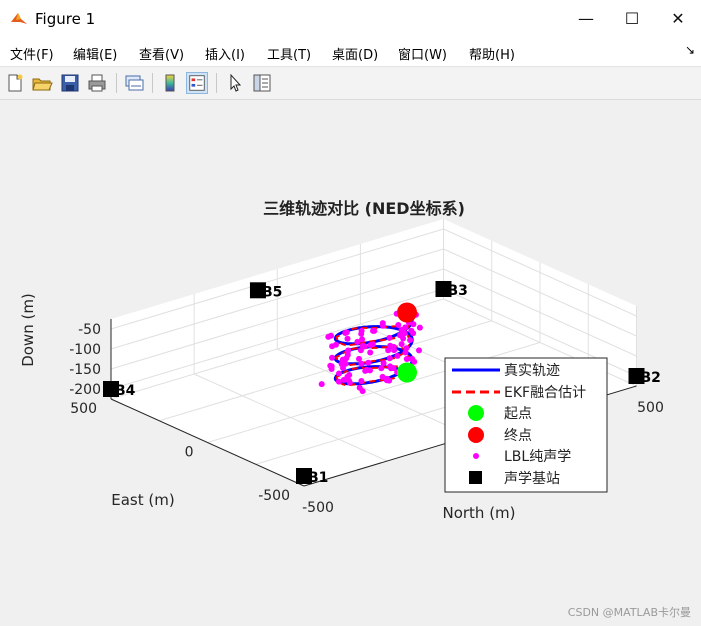 This screenshot has height=626, width=701. I want to click on open-icon, so click(42, 83).